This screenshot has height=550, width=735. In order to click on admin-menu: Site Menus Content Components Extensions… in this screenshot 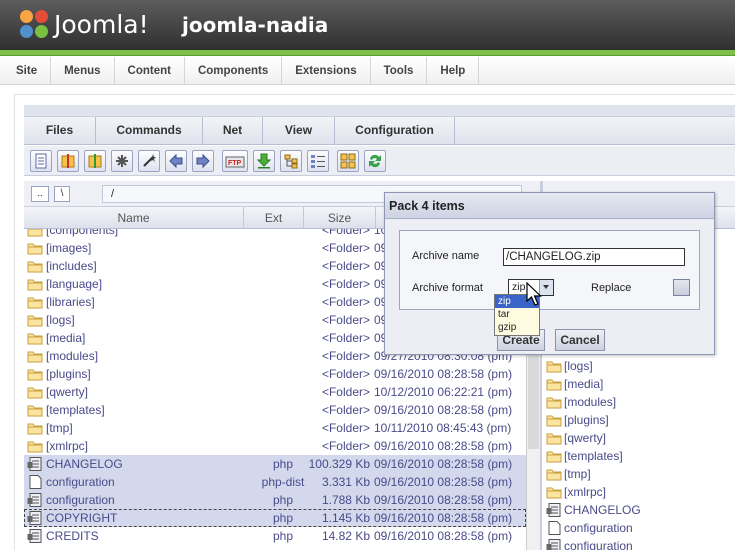, I will do `click(367, 71)`.